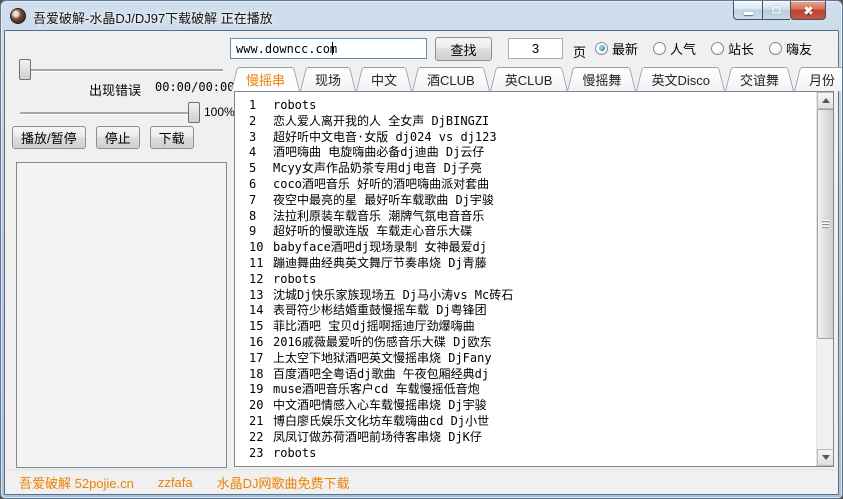 The height and width of the screenshot is (499, 843). Describe the element at coordinates (256, 278) in the screenshot. I see `song-index: 12` at that location.